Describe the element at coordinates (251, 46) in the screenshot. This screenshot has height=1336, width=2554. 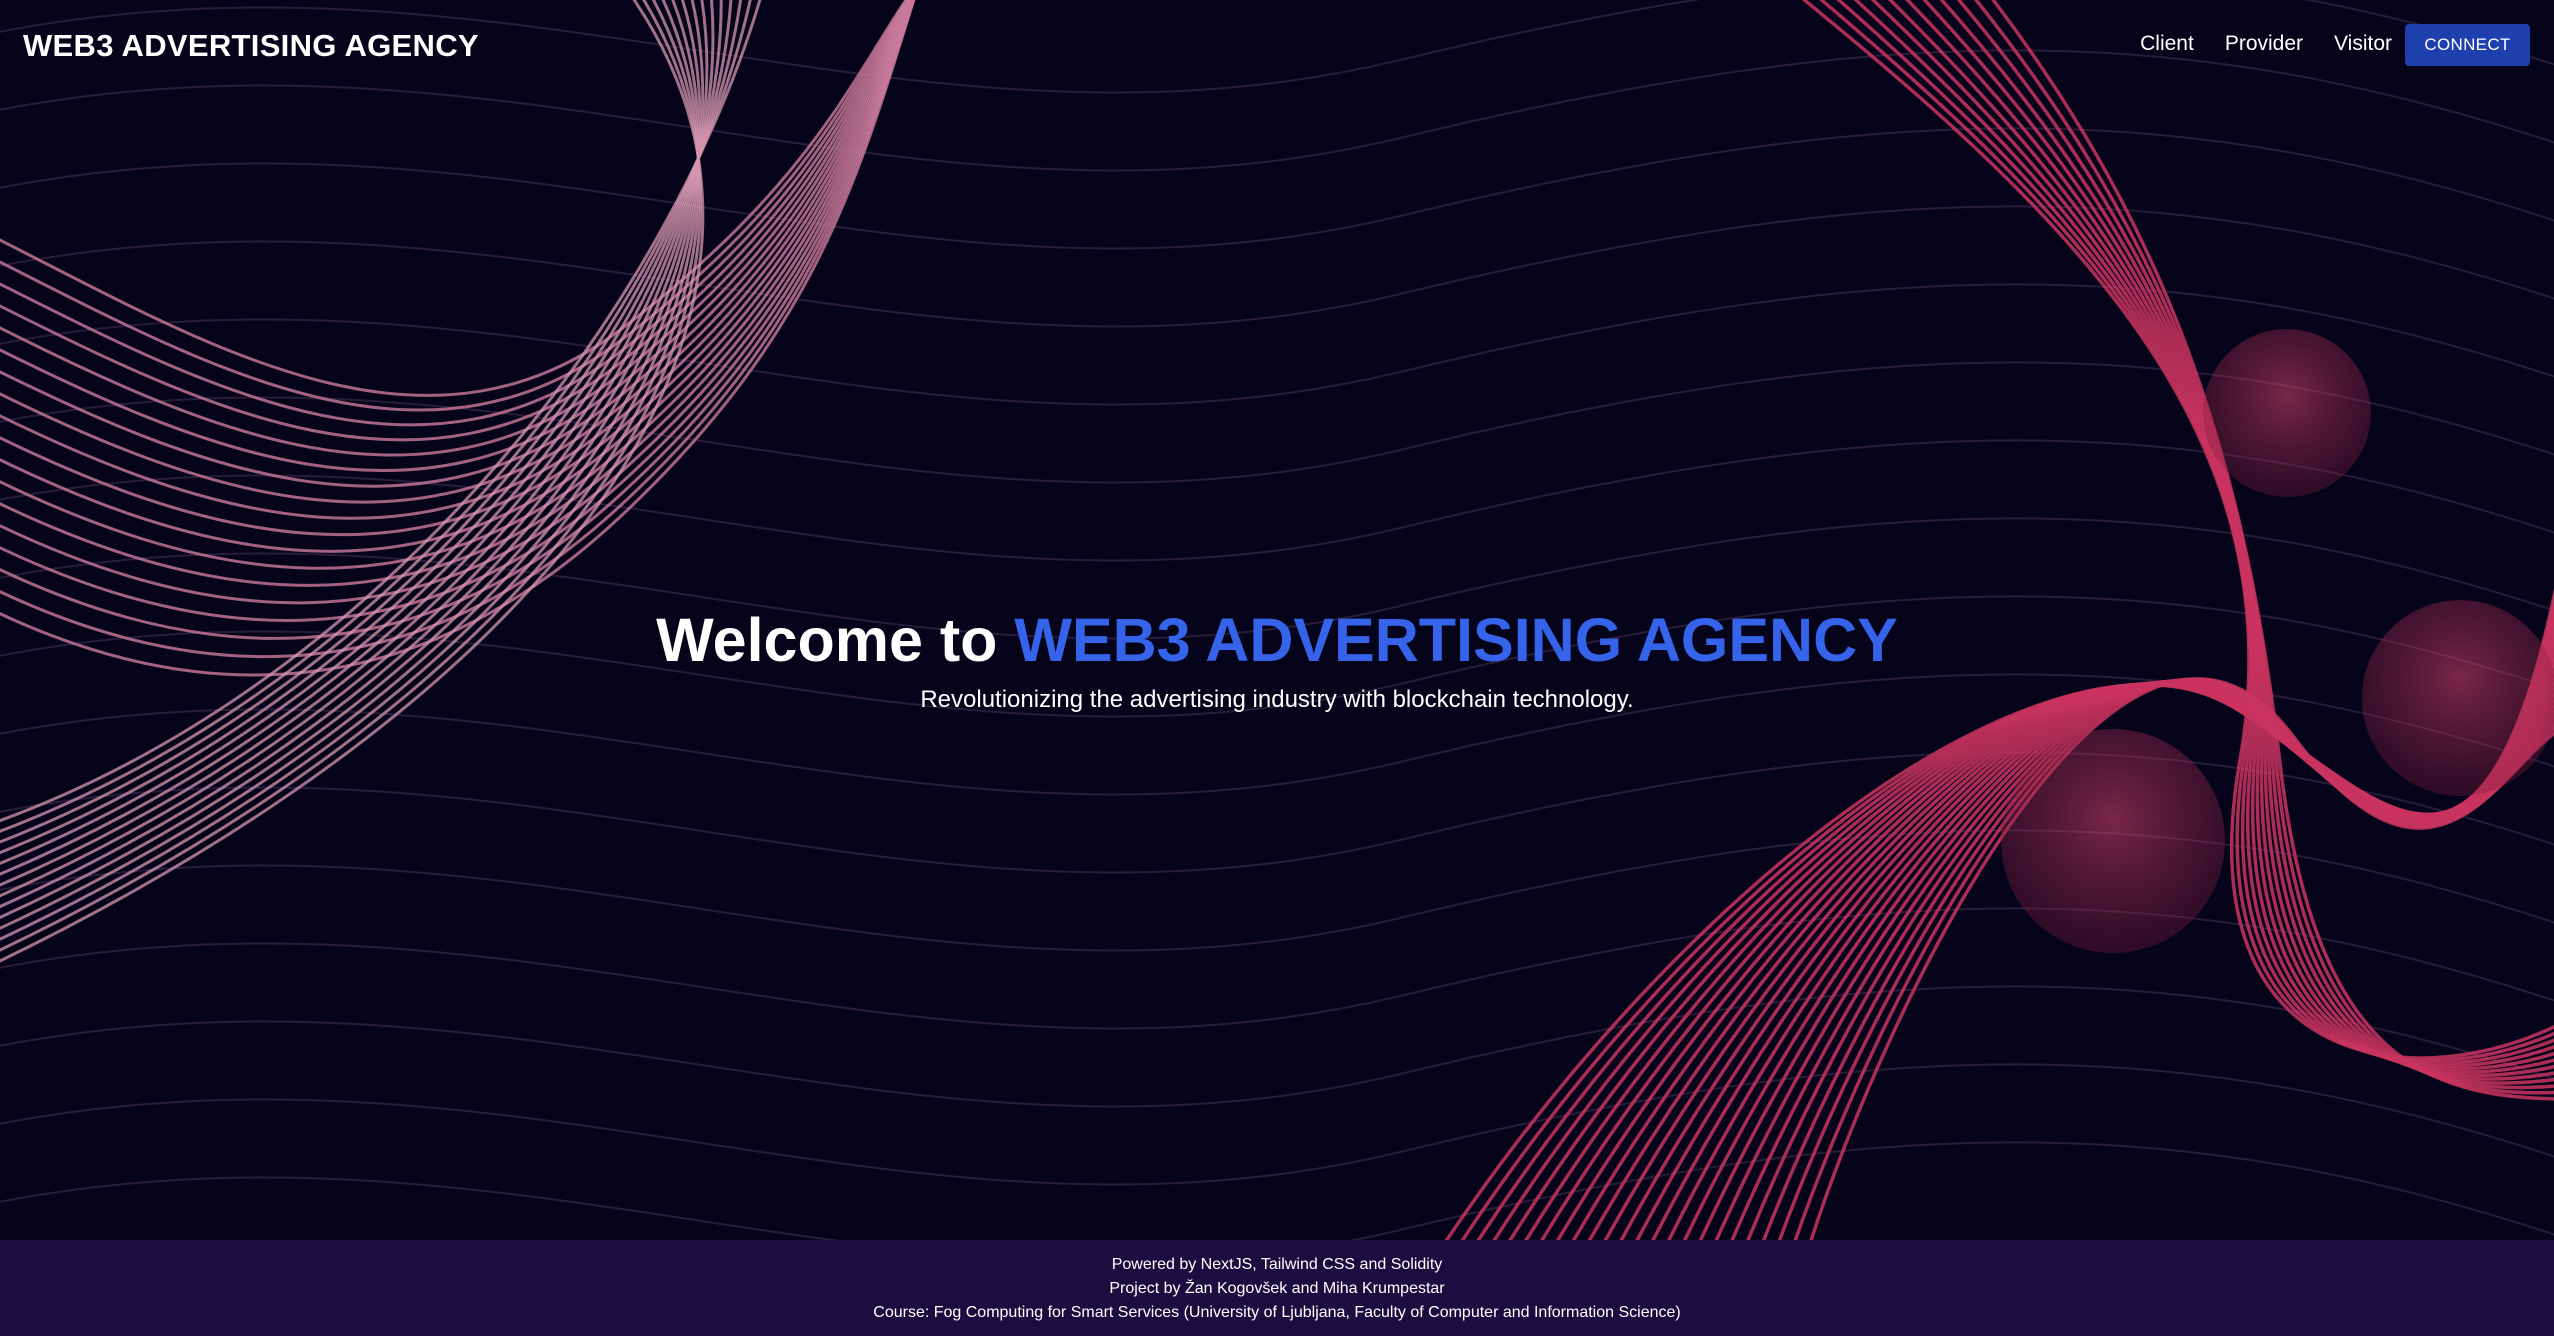
I see `brand-logo-text: WEB3 ADVERTISING AGENCY` at that location.